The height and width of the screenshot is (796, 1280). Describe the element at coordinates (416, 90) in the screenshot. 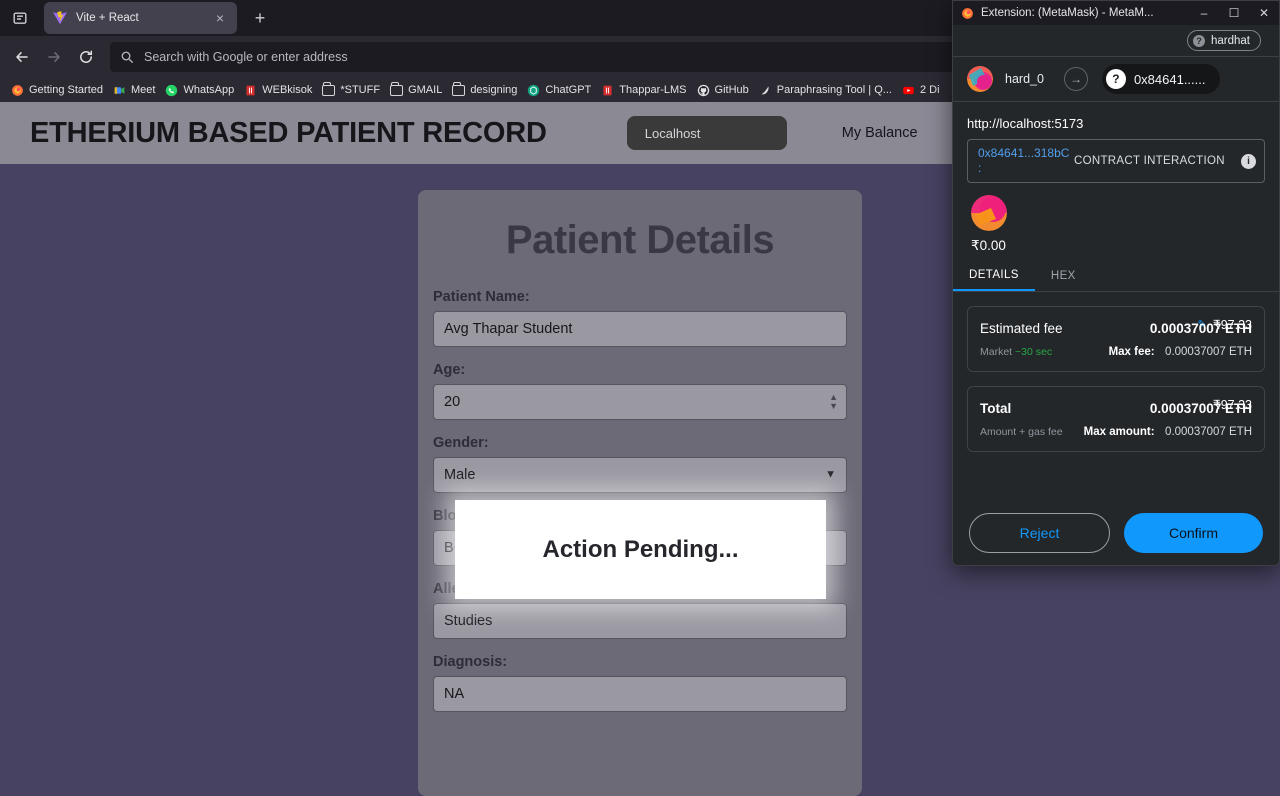

I see `bookmark-folder-gmail: GMAIL` at that location.